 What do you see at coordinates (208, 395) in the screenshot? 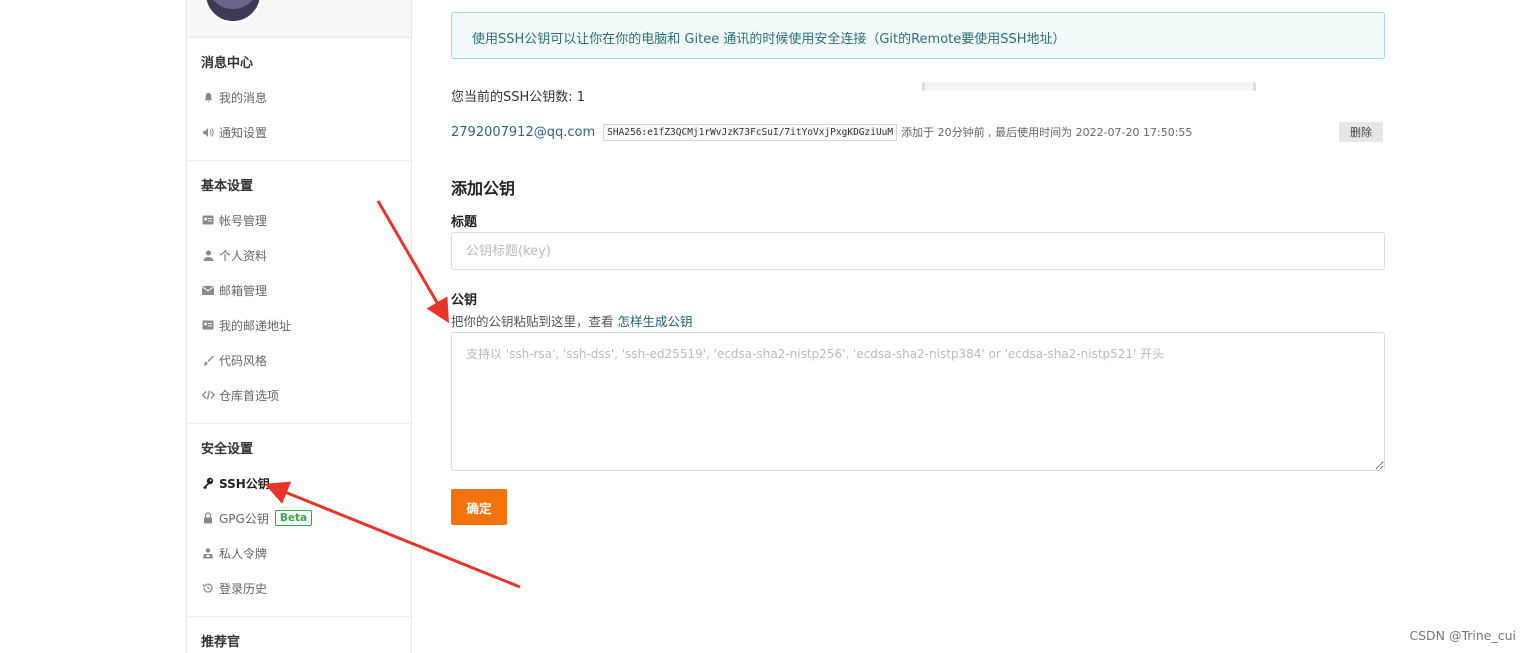
I see `code-icon` at bounding box center [208, 395].